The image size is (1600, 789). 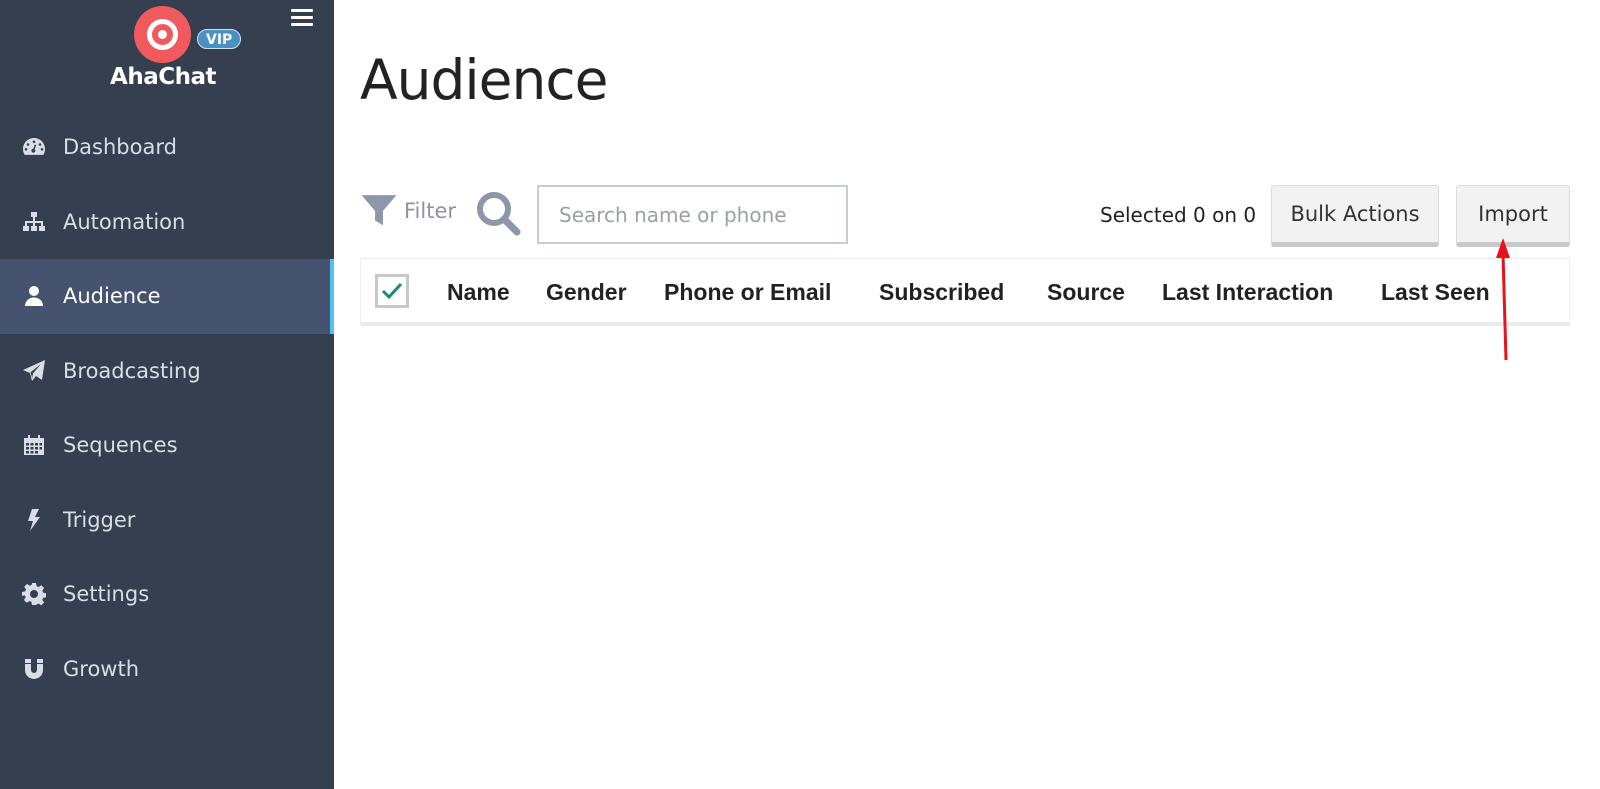 What do you see at coordinates (941, 292) in the screenshot?
I see `column-header-subscribed: Subscribed` at bounding box center [941, 292].